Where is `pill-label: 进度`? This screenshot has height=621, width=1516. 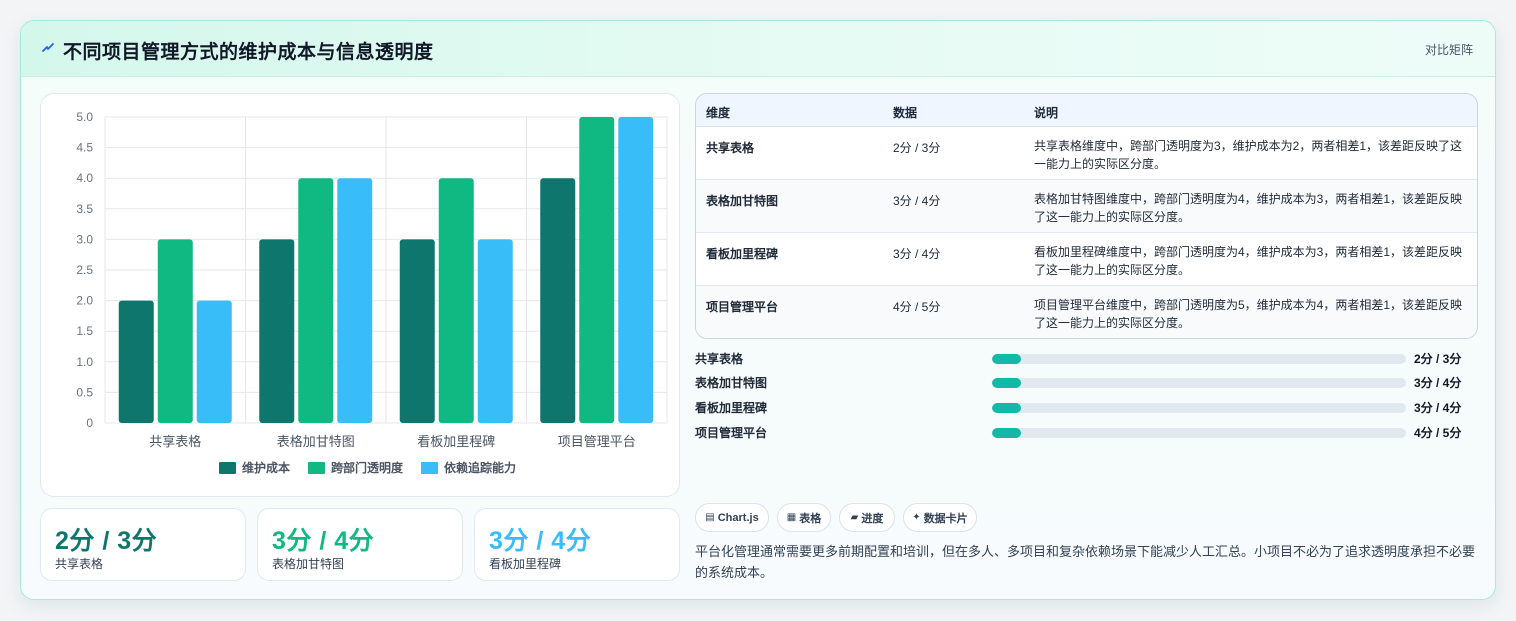 pill-label: 进度 is located at coordinates (872, 518).